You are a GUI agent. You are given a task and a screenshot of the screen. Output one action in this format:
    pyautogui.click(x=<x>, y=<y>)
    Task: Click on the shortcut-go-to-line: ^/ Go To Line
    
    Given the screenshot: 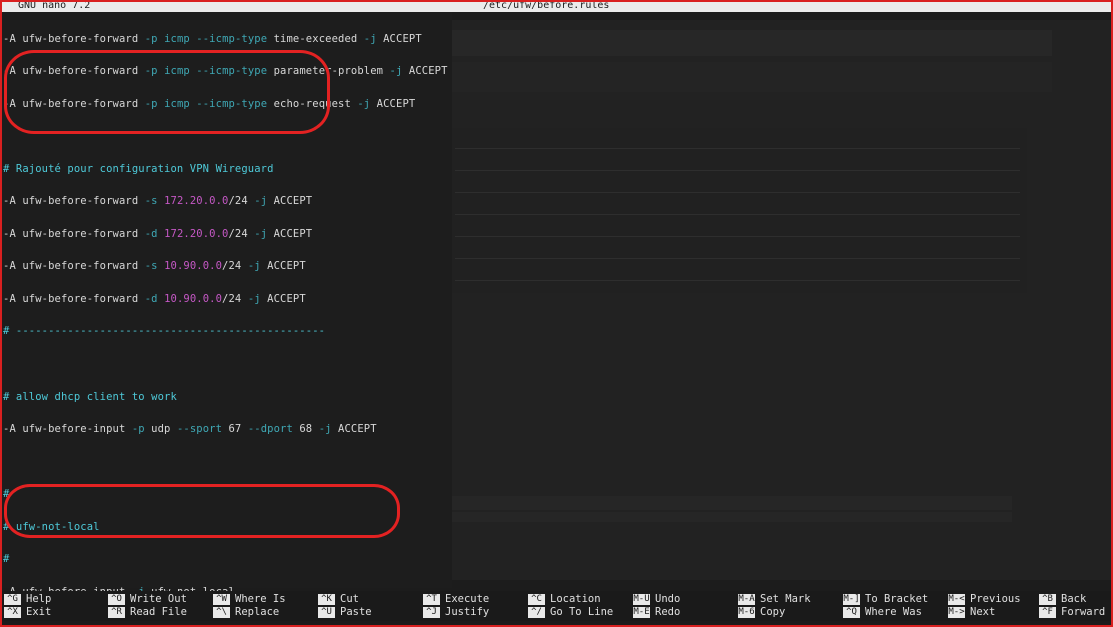 What is the action you would take?
    pyautogui.click(x=570, y=612)
    